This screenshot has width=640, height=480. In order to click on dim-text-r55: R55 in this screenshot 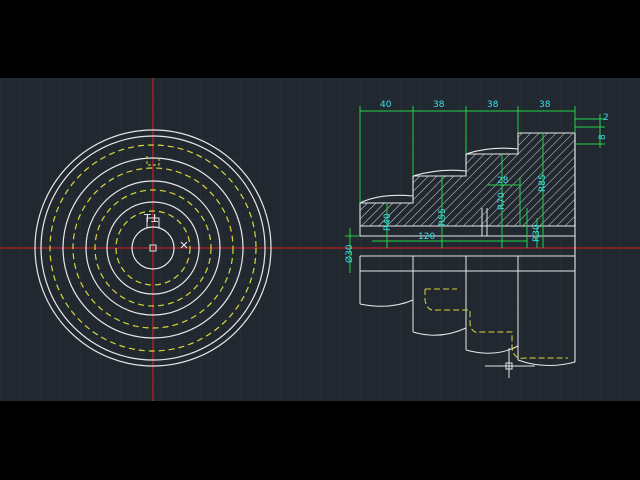, I will do `click(443, 217)`.